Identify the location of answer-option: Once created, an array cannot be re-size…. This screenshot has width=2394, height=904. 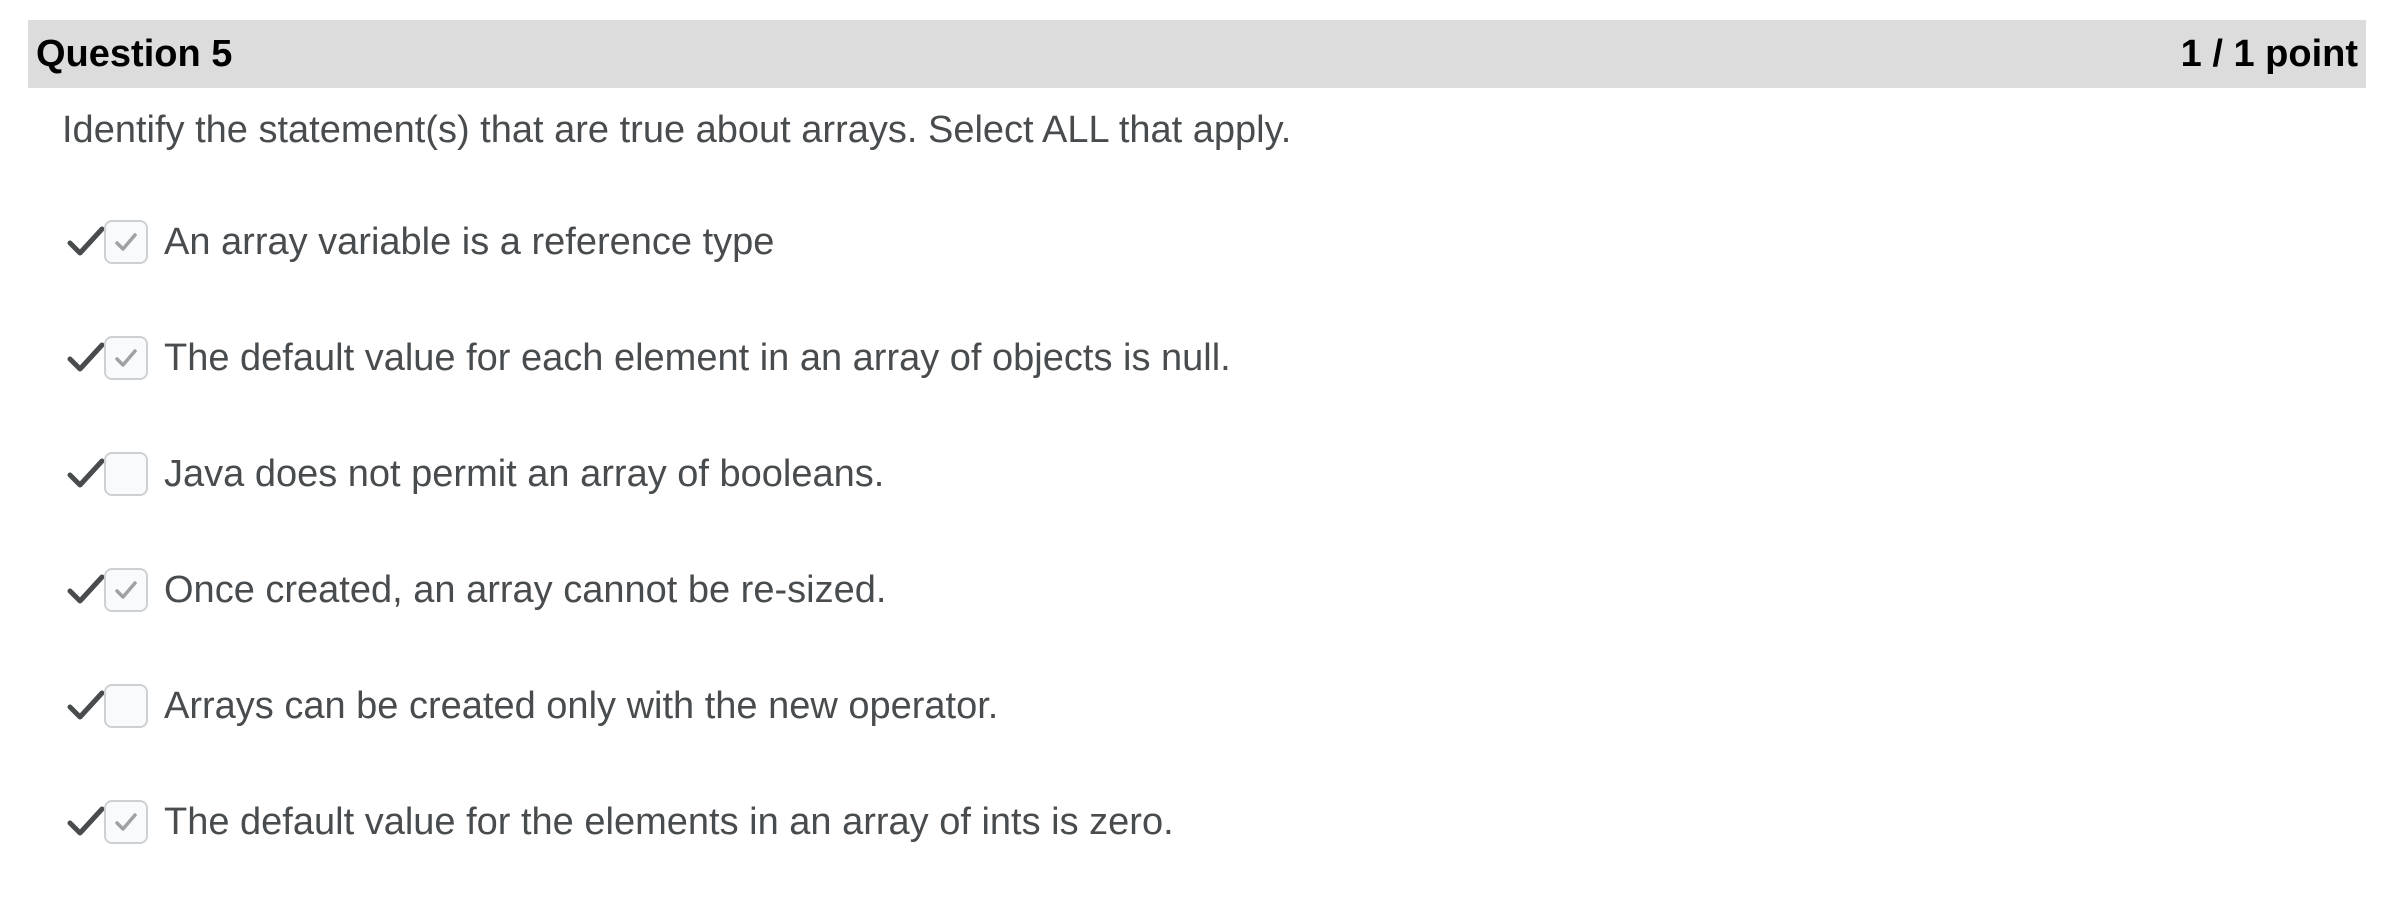
(862, 612).